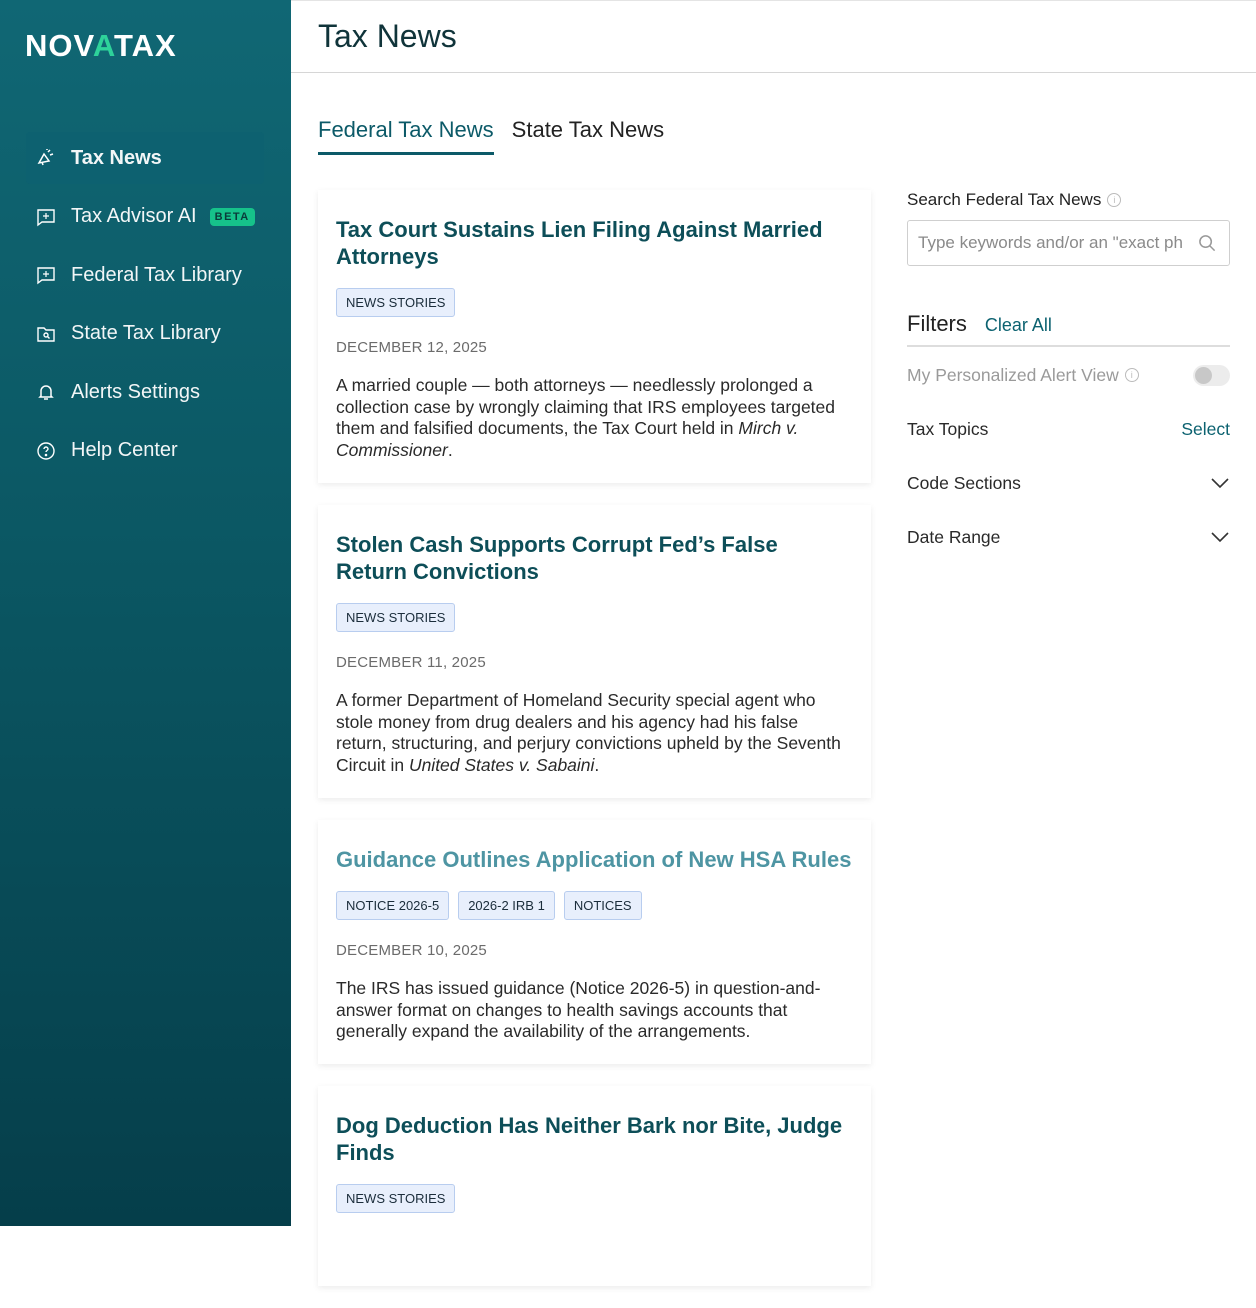 The width and height of the screenshot is (1256, 1308). What do you see at coordinates (387, 36) in the screenshot?
I see `page-title: Tax News` at bounding box center [387, 36].